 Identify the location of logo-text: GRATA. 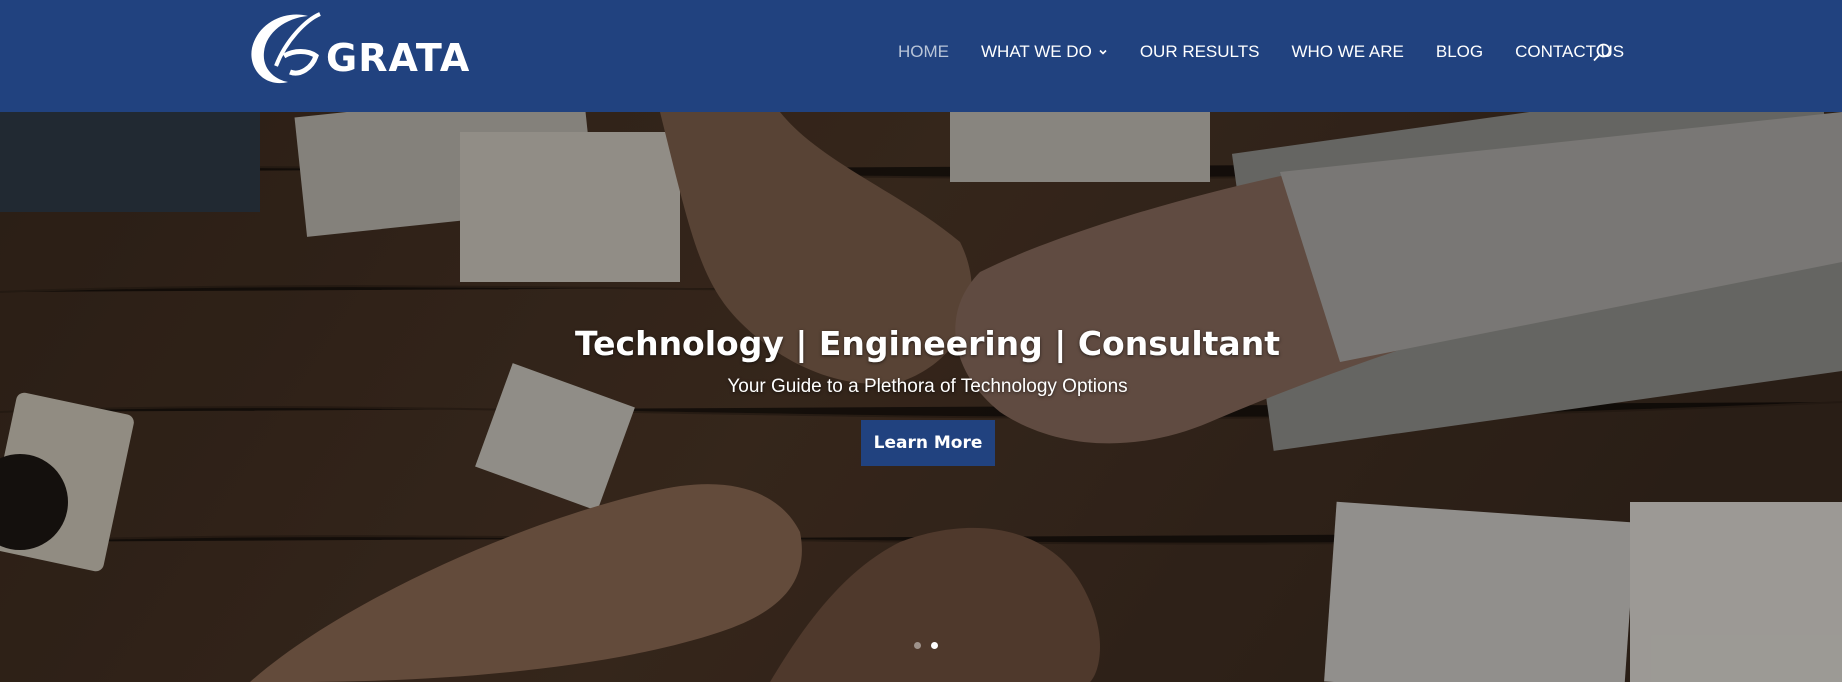
(398, 58).